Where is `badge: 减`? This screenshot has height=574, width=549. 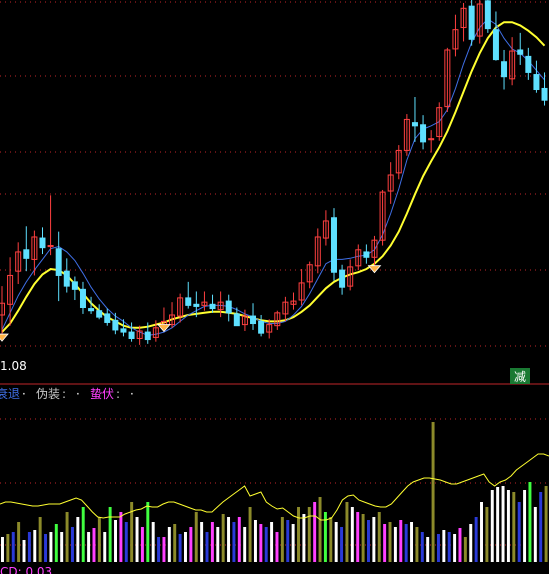
badge: 减 is located at coordinates (520, 376).